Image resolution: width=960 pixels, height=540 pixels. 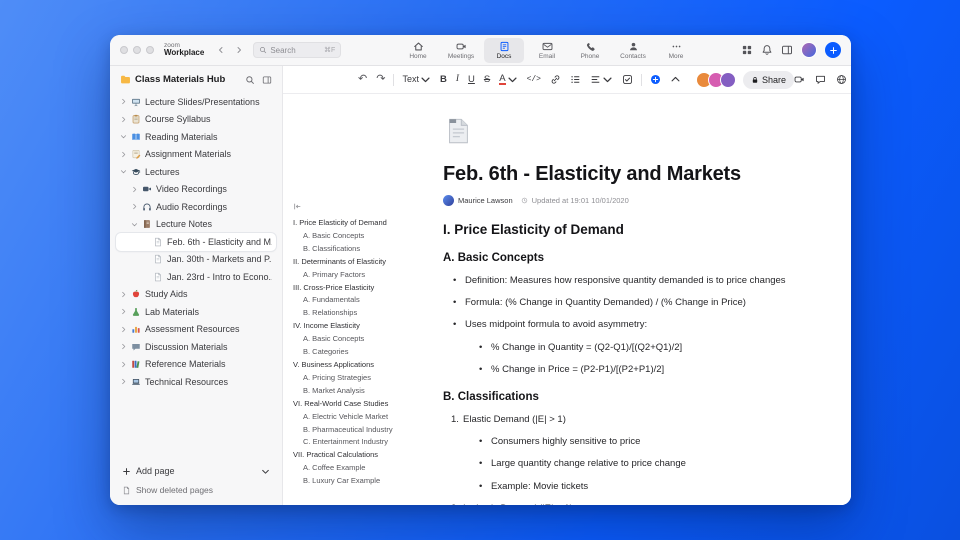 I want to click on outline-item: I. Price Elasticity of Demand, so click(x=368, y=223).